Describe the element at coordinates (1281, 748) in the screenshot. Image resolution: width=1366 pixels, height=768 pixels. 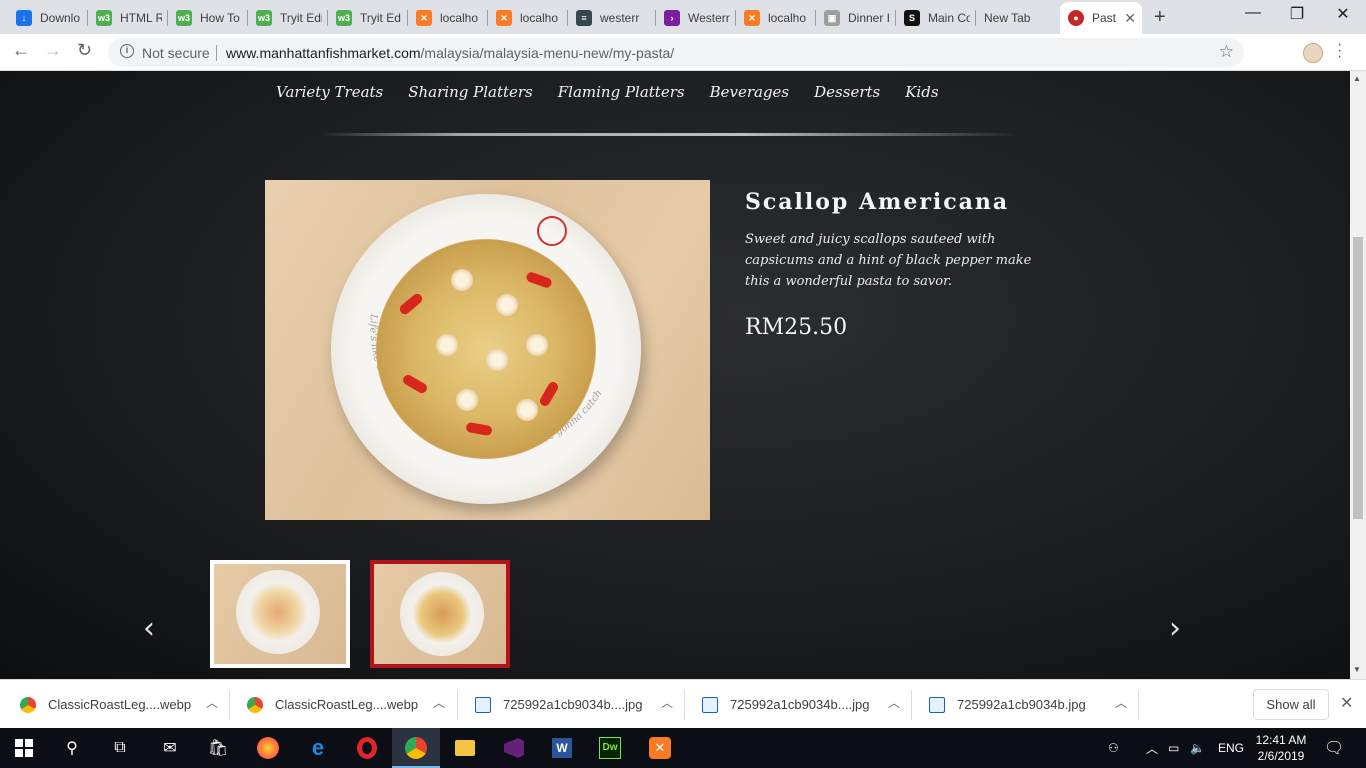
I see `clock: 12:41 AM 2/6/2019` at that location.